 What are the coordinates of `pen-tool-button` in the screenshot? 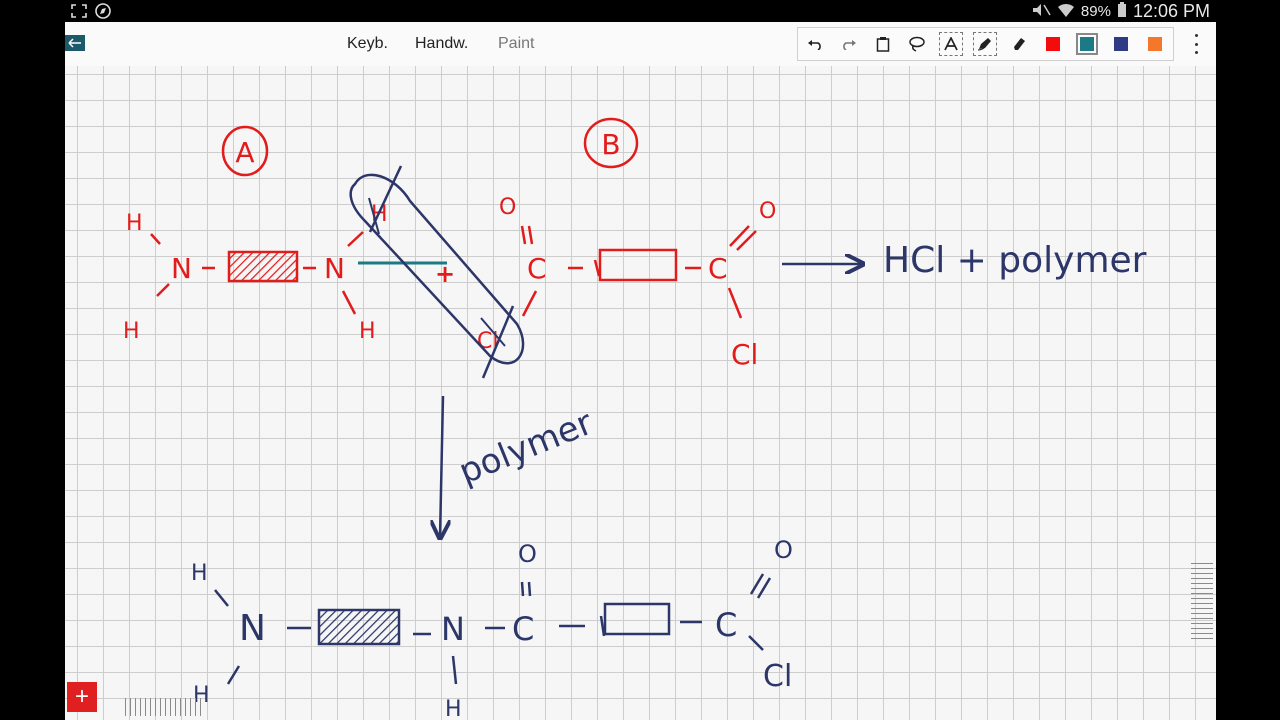 It's located at (985, 44).